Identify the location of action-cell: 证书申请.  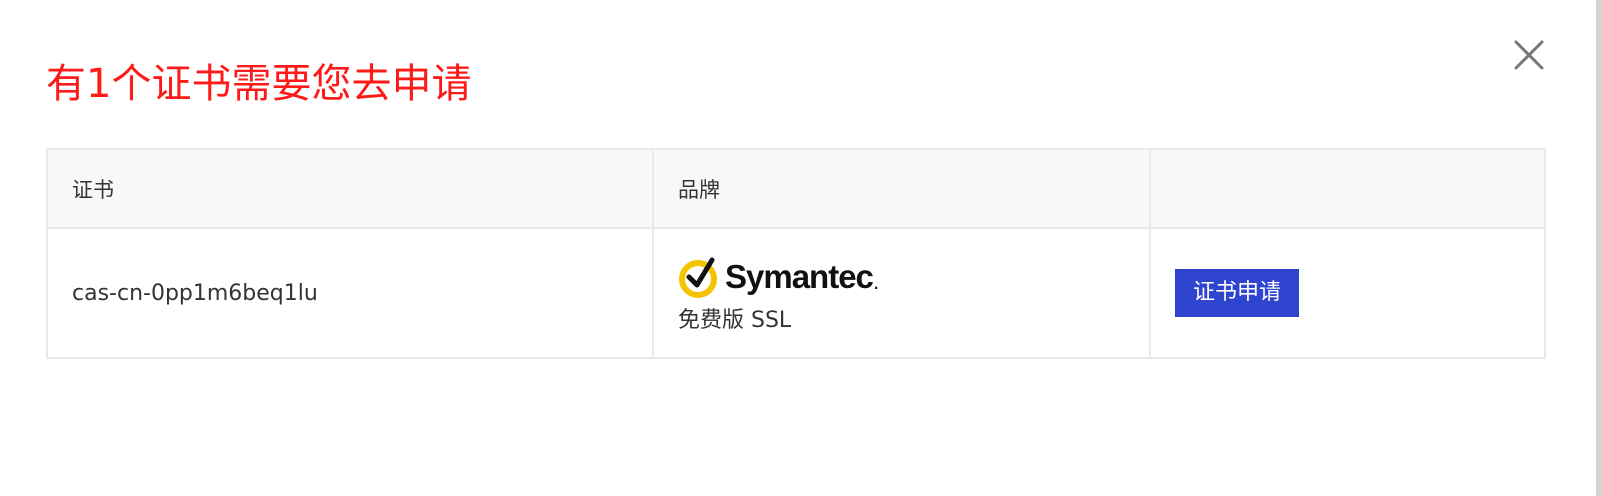
(1347, 293).